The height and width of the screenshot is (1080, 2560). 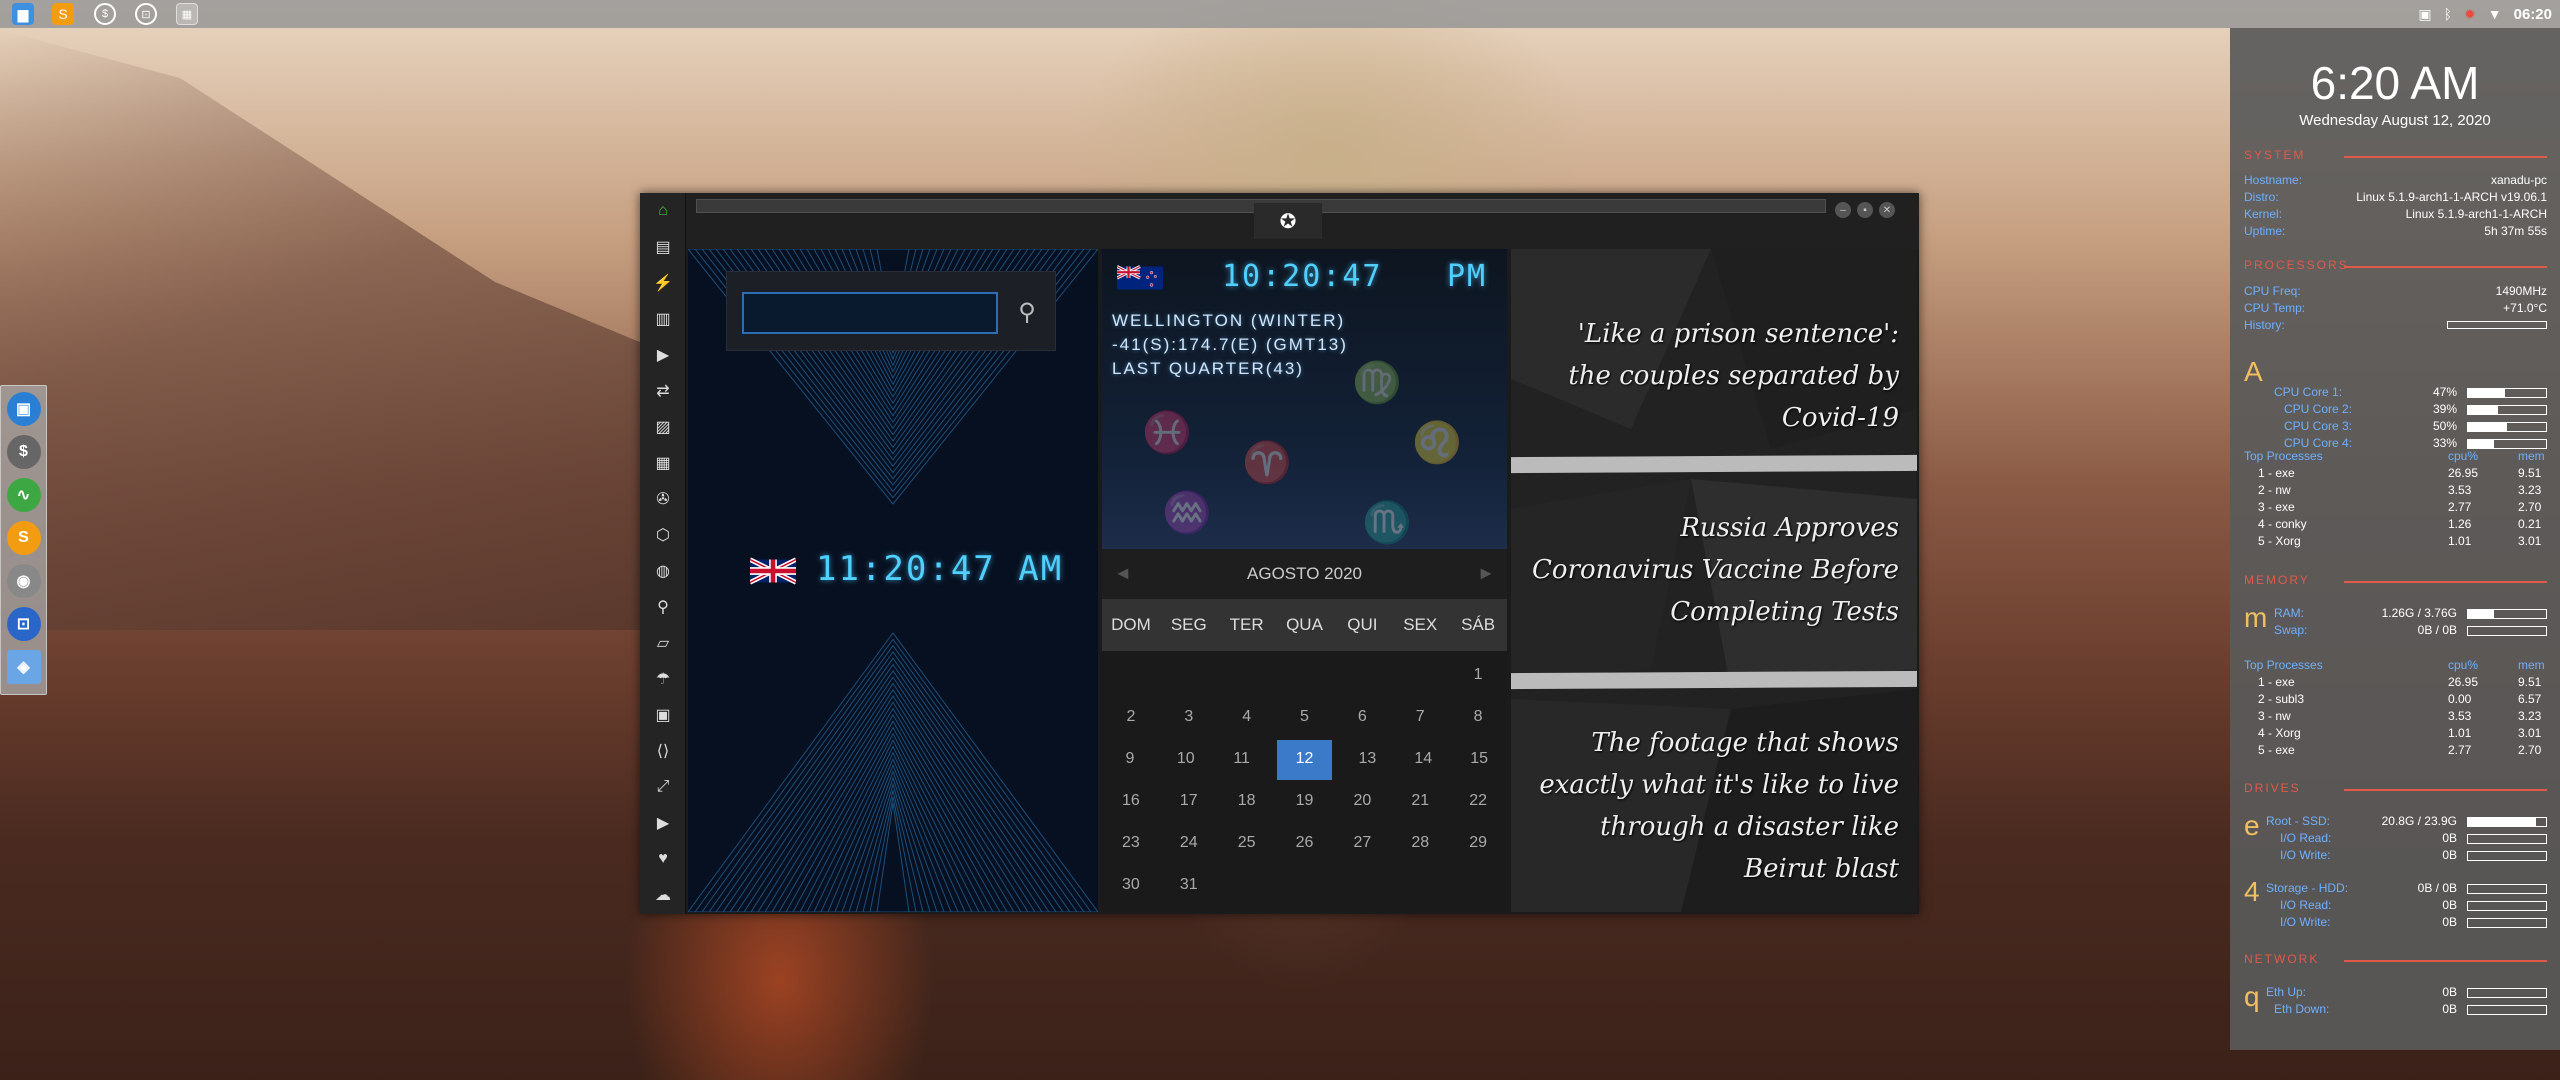 What do you see at coordinates (2395, 120) in the screenshot?
I see `conky-date: Wednesday August 12, 2020` at bounding box center [2395, 120].